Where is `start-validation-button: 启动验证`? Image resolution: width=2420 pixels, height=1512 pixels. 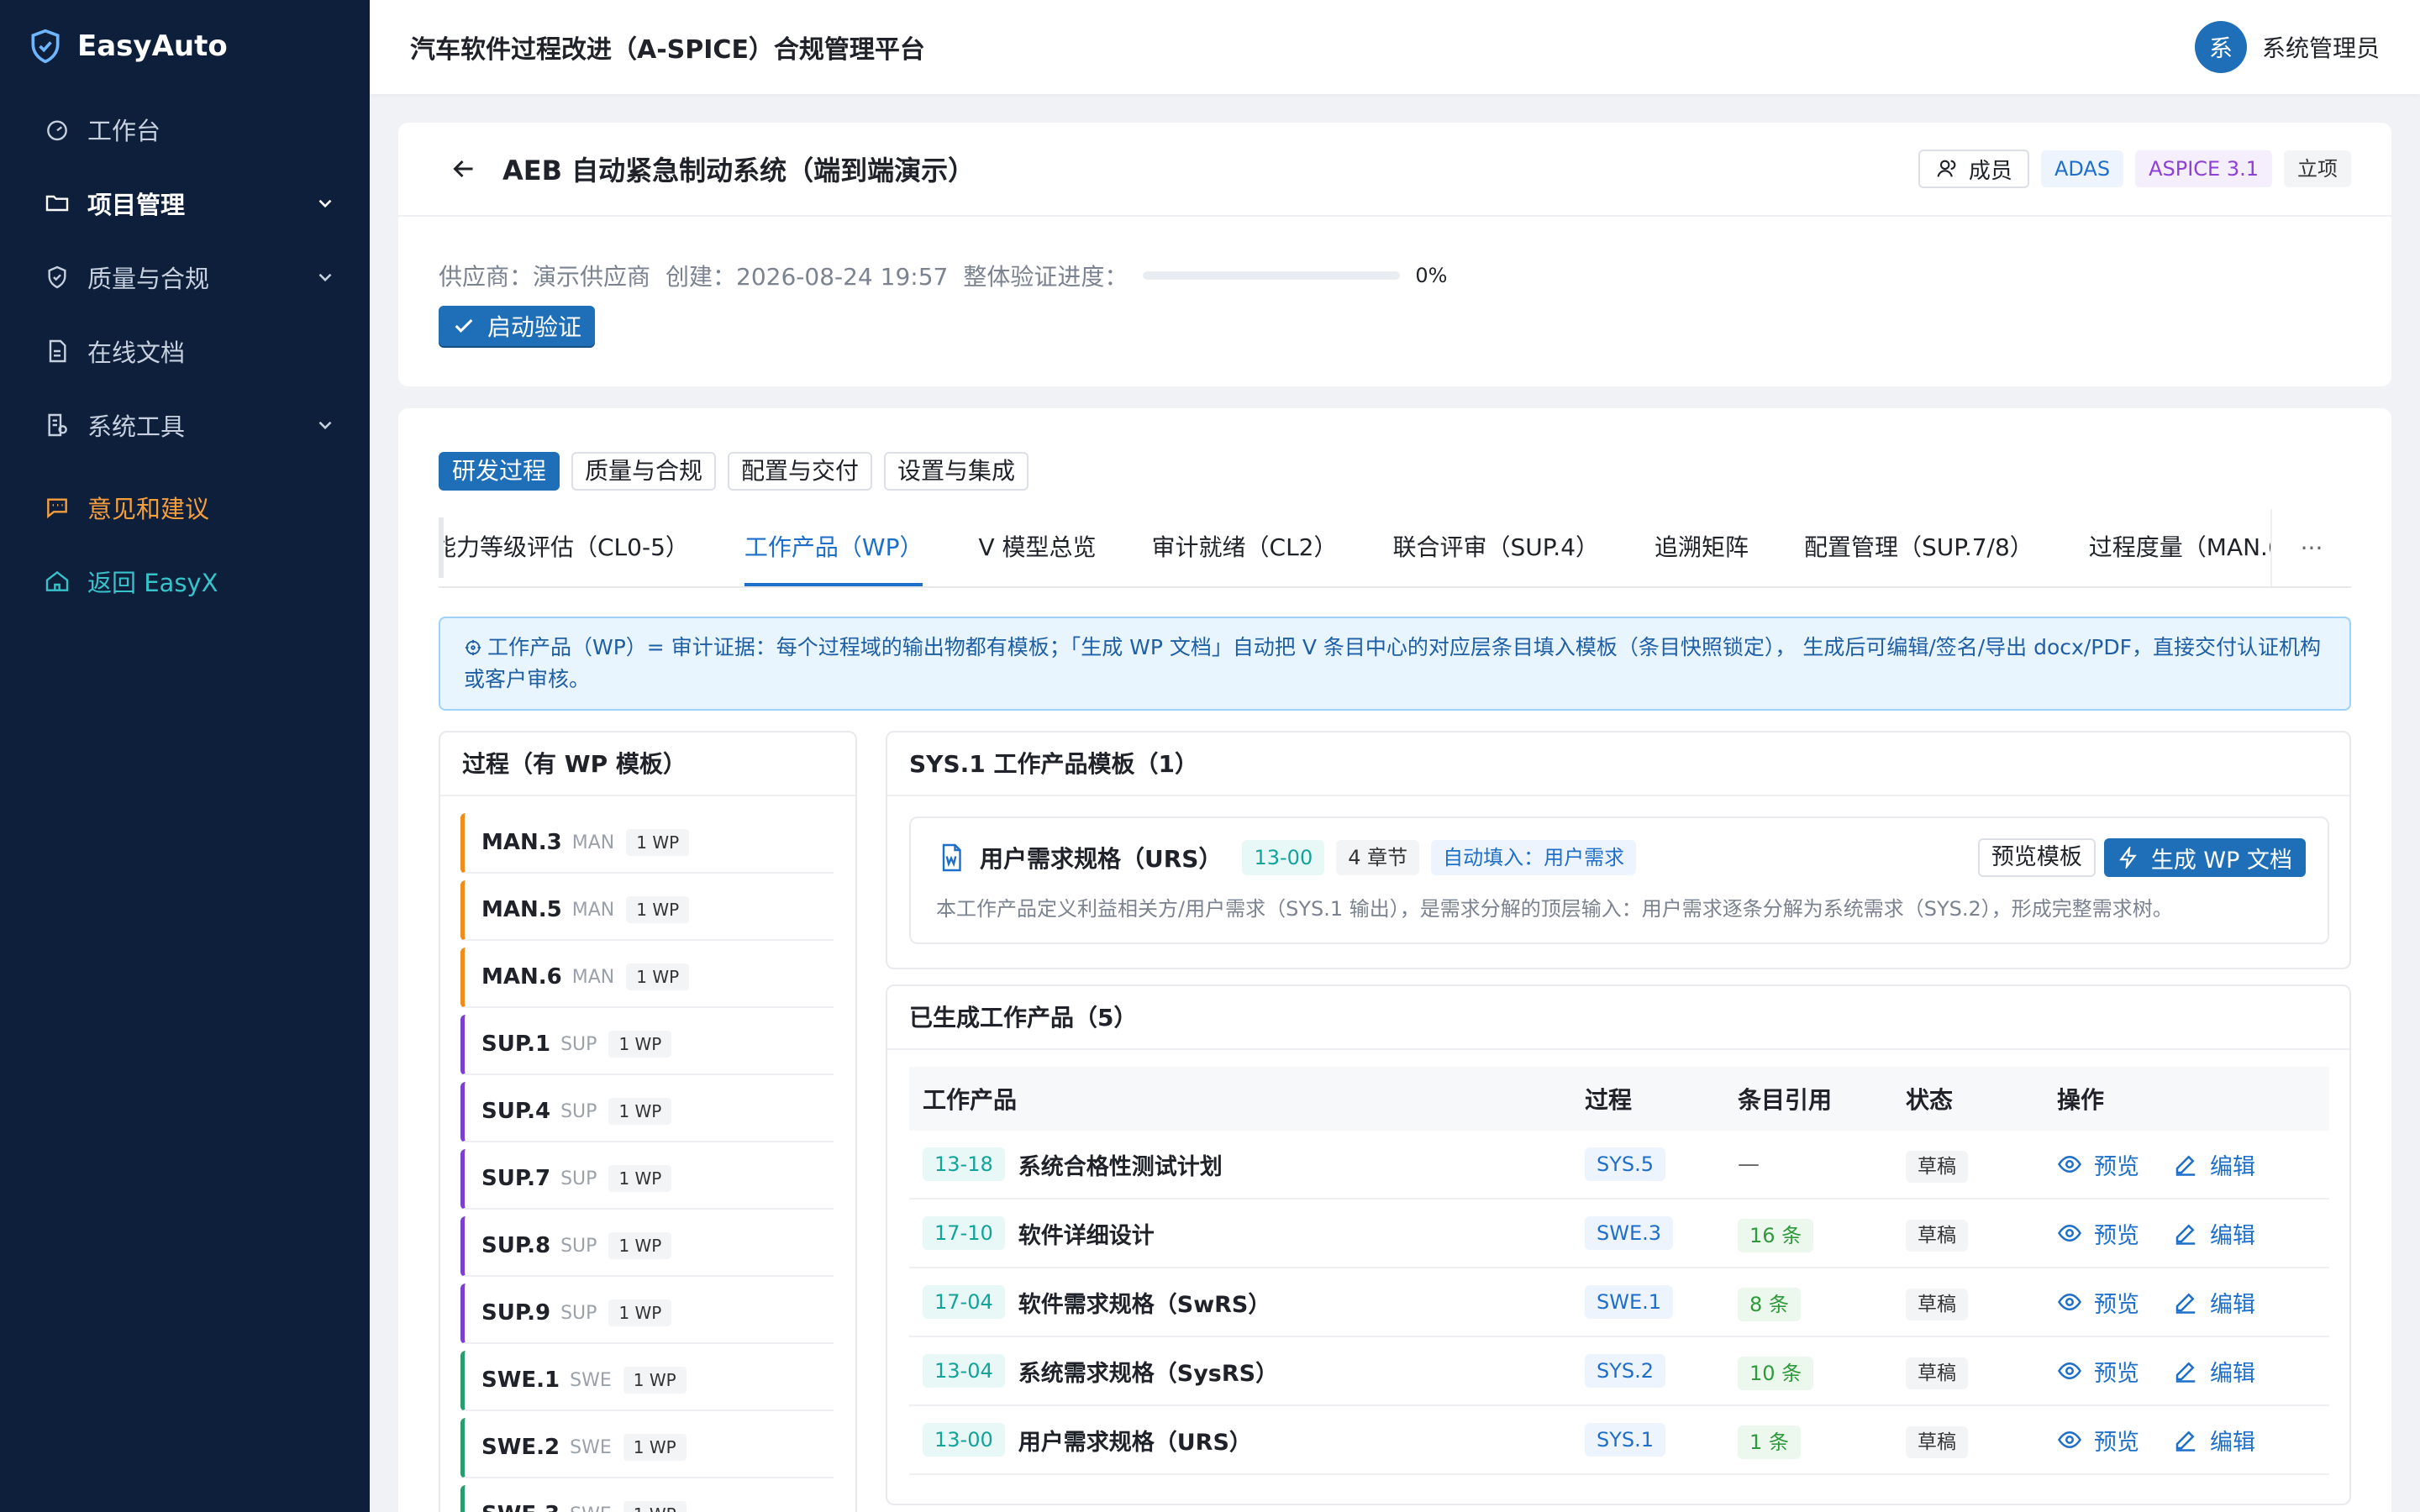 start-validation-button: 启动验证 is located at coordinates (517, 326).